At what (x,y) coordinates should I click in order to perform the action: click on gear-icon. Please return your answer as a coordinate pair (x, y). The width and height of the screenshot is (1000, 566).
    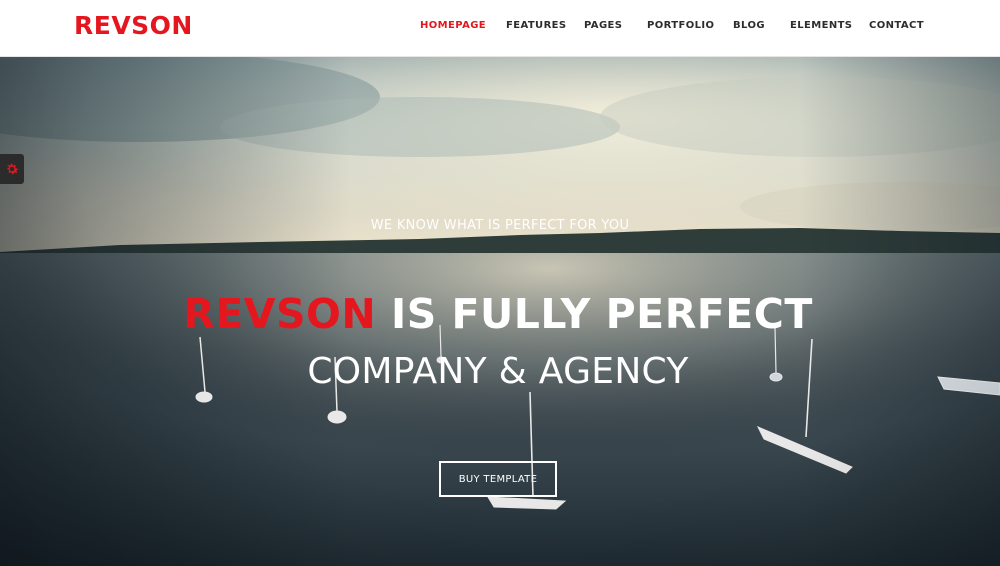
    Looking at the image, I should click on (13, 169).